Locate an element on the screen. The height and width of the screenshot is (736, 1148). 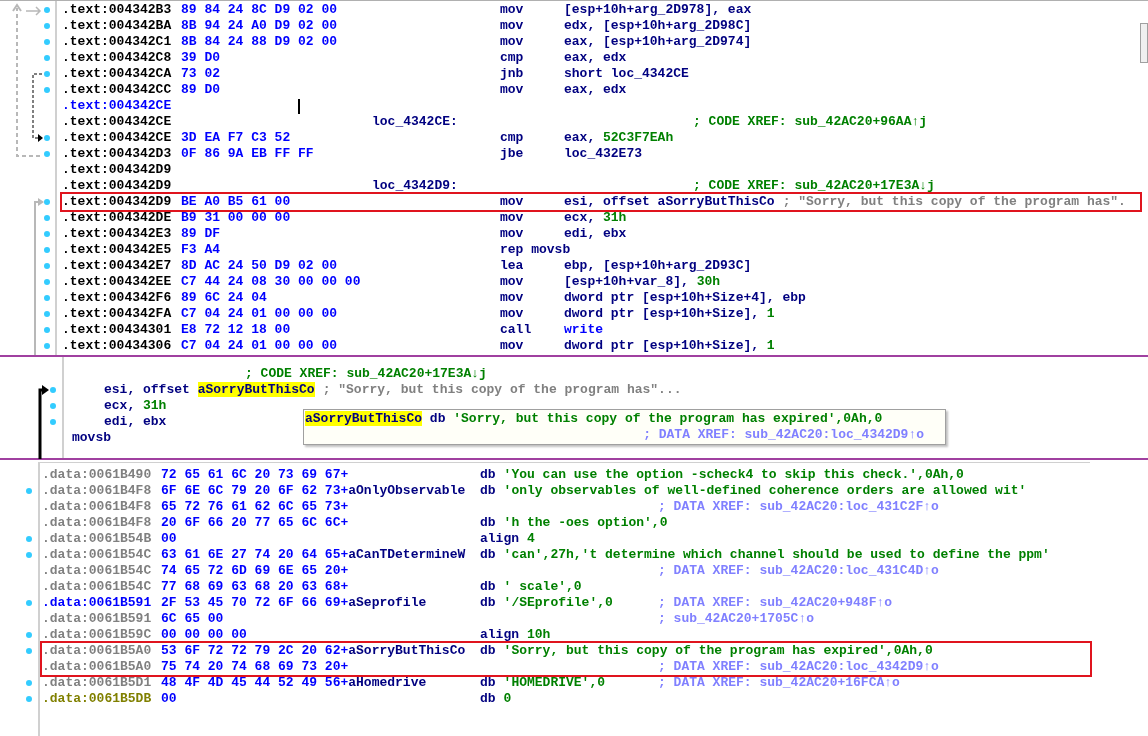
comment-text: ; CODE XREF: sub_42AC20+96AA↑j is located at coordinates (810, 122).